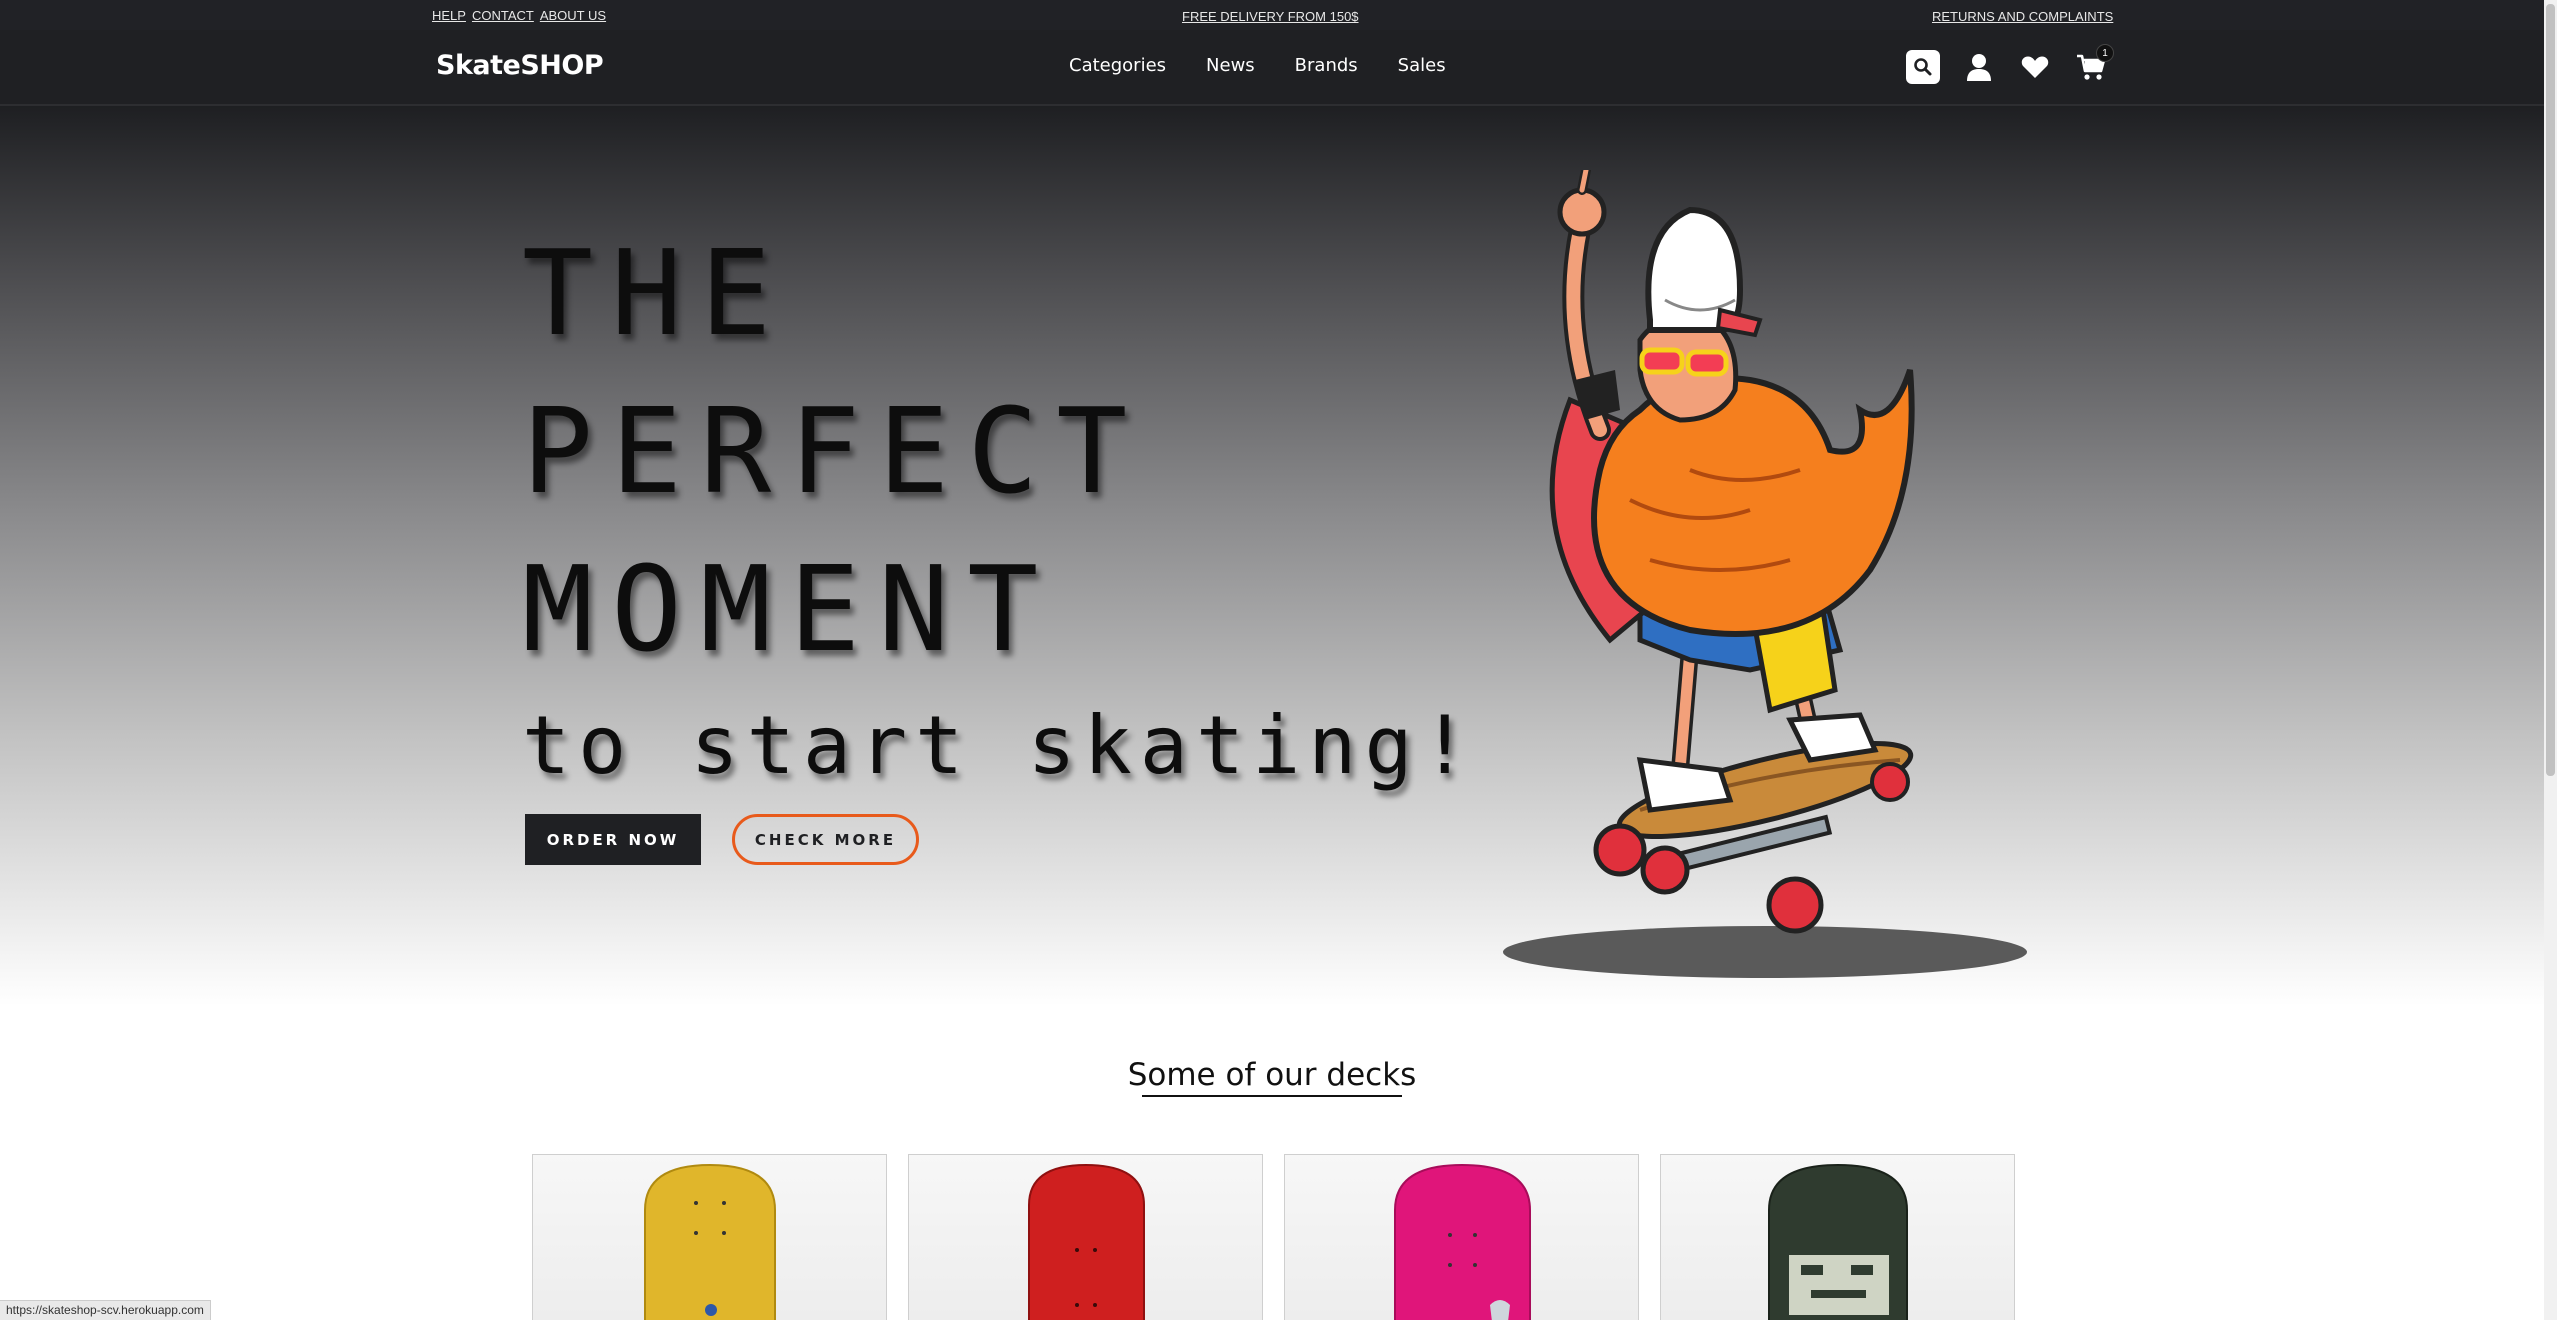 The width and height of the screenshot is (2557, 1320). I want to click on skater-mascot-illustration, so click(1765, 574).